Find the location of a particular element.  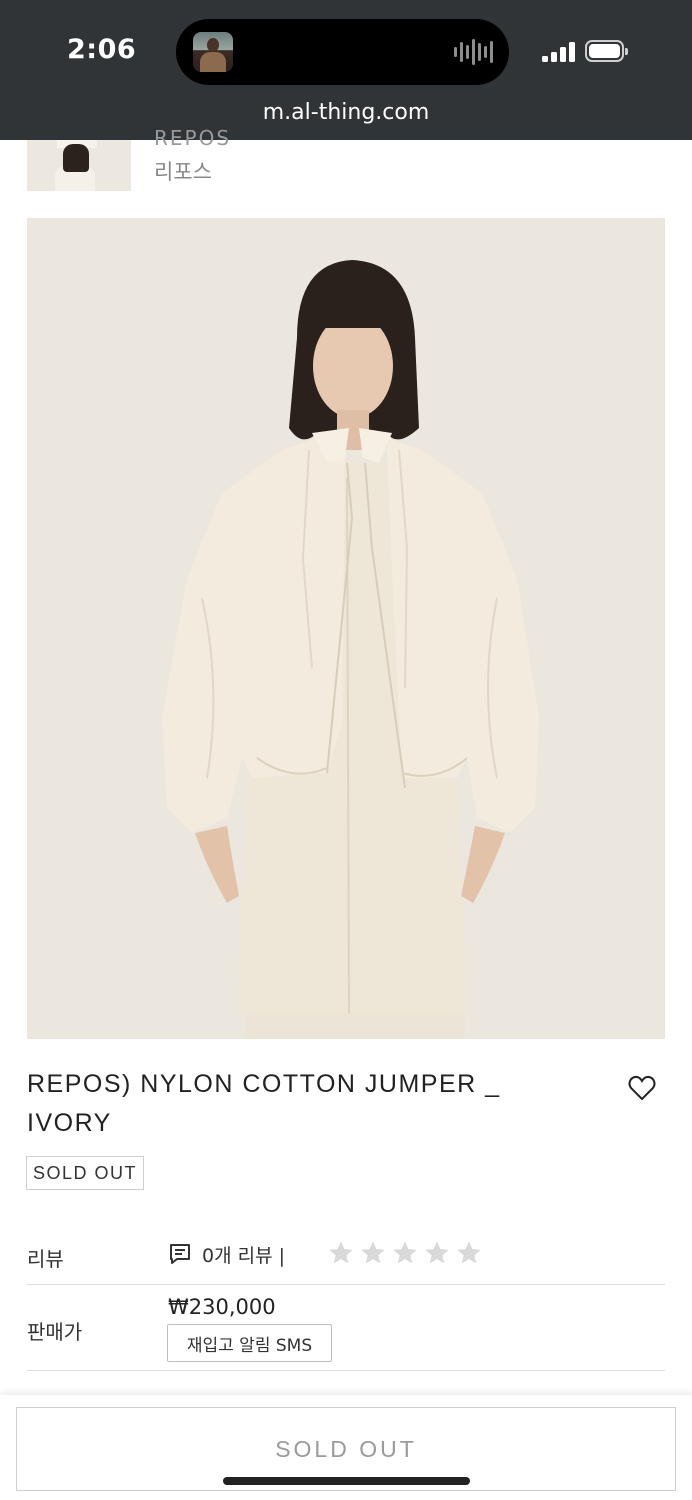

address-bar-url: m.al-thing.com is located at coordinates (346, 112).